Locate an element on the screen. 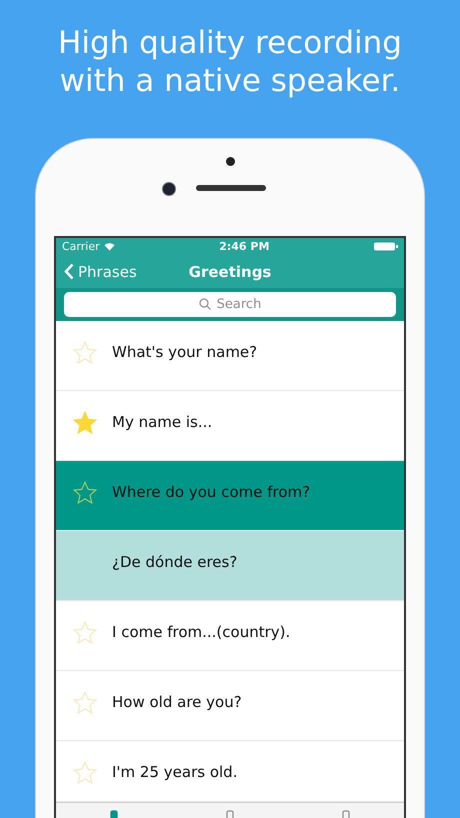 This screenshot has width=460, height=818. phrase-row: What's your name? is located at coordinates (230, 355).